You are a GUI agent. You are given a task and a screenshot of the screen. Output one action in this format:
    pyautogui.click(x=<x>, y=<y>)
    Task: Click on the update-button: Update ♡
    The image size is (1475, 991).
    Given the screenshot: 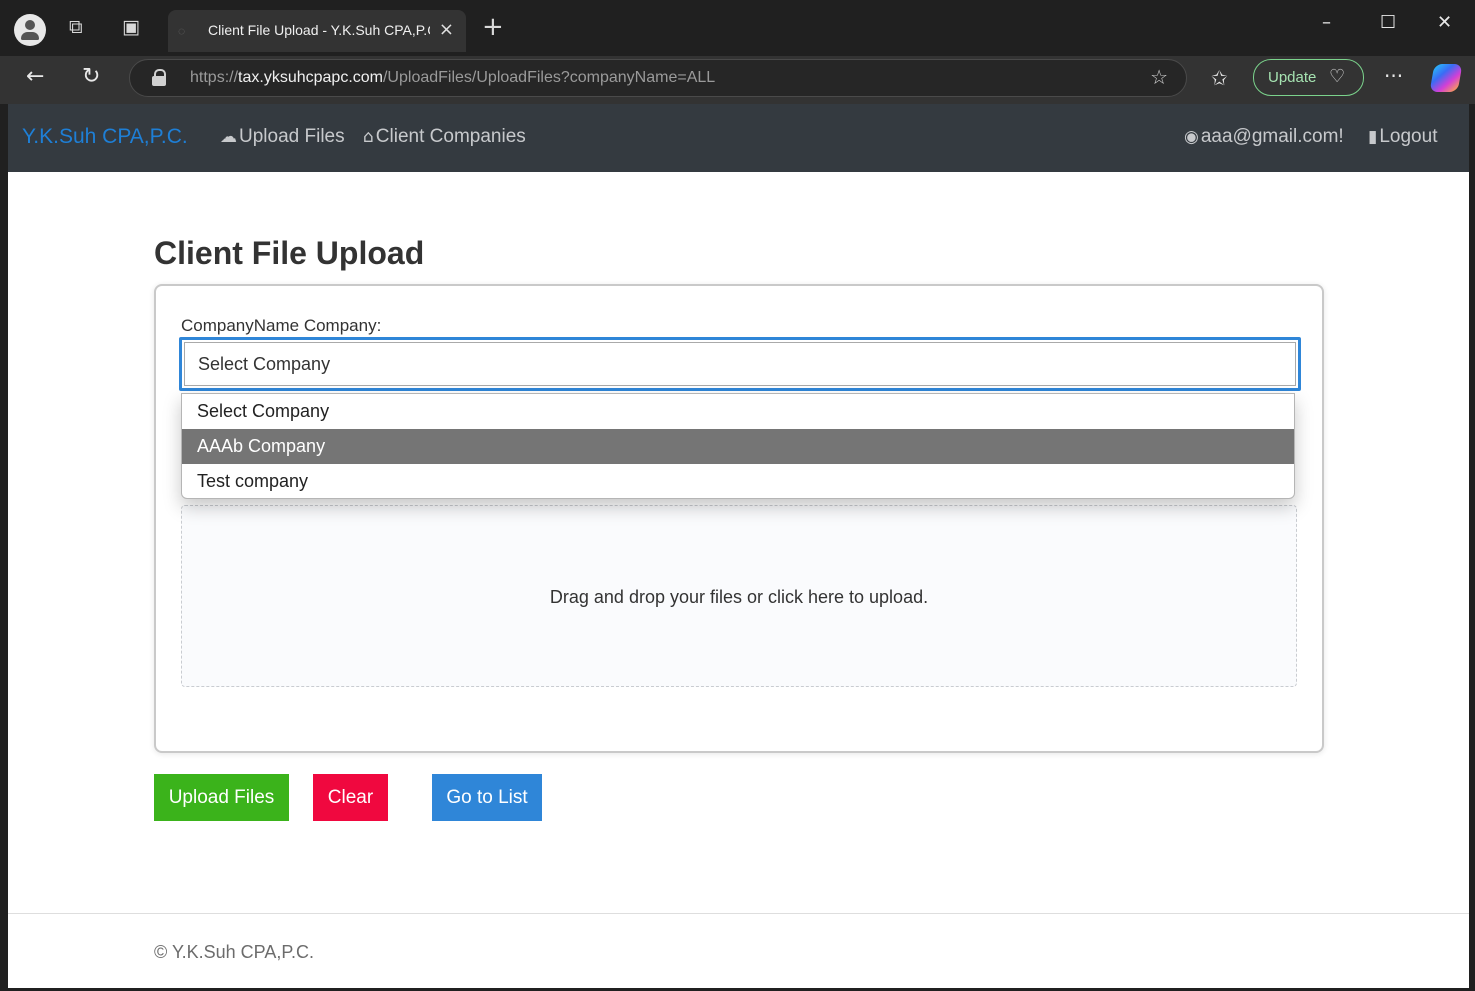 What is the action you would take?
    pyautogui.click(x=1308, y=77)
    